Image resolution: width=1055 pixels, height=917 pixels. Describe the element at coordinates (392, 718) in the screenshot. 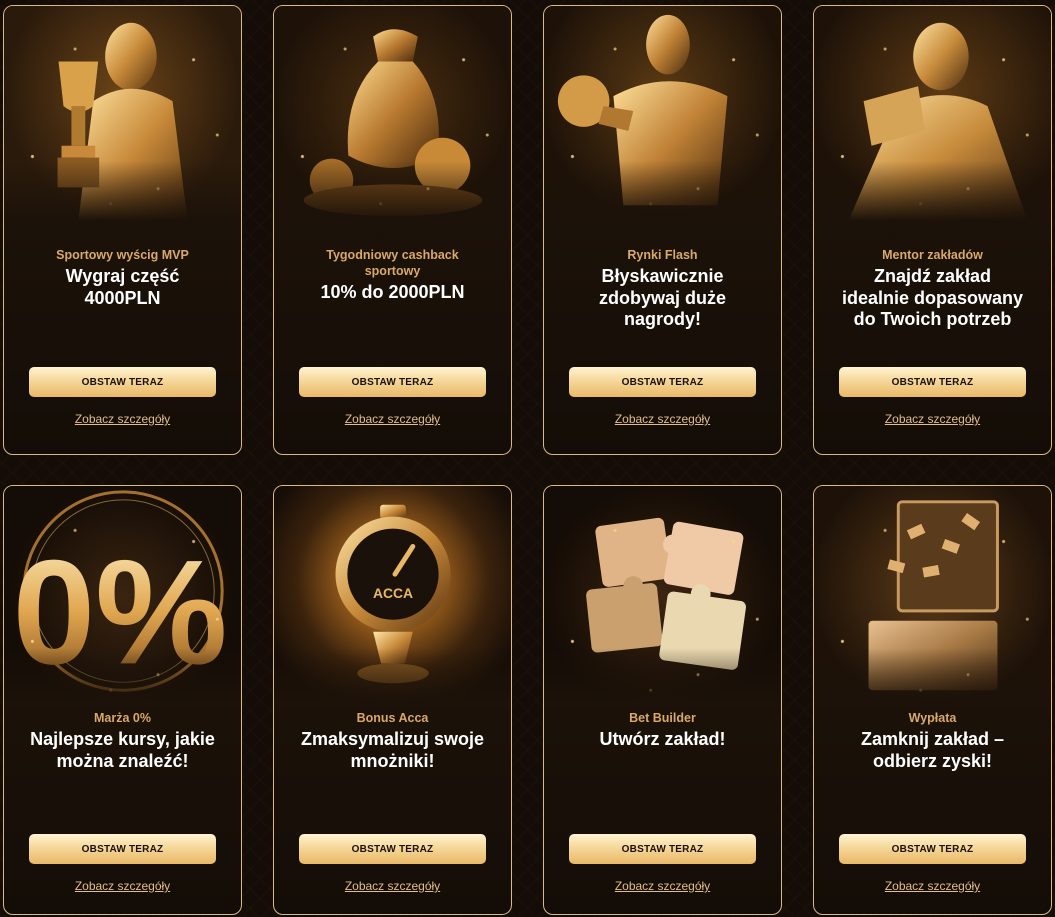

I see `promo-subtitle: Bonus Acca` at that location.